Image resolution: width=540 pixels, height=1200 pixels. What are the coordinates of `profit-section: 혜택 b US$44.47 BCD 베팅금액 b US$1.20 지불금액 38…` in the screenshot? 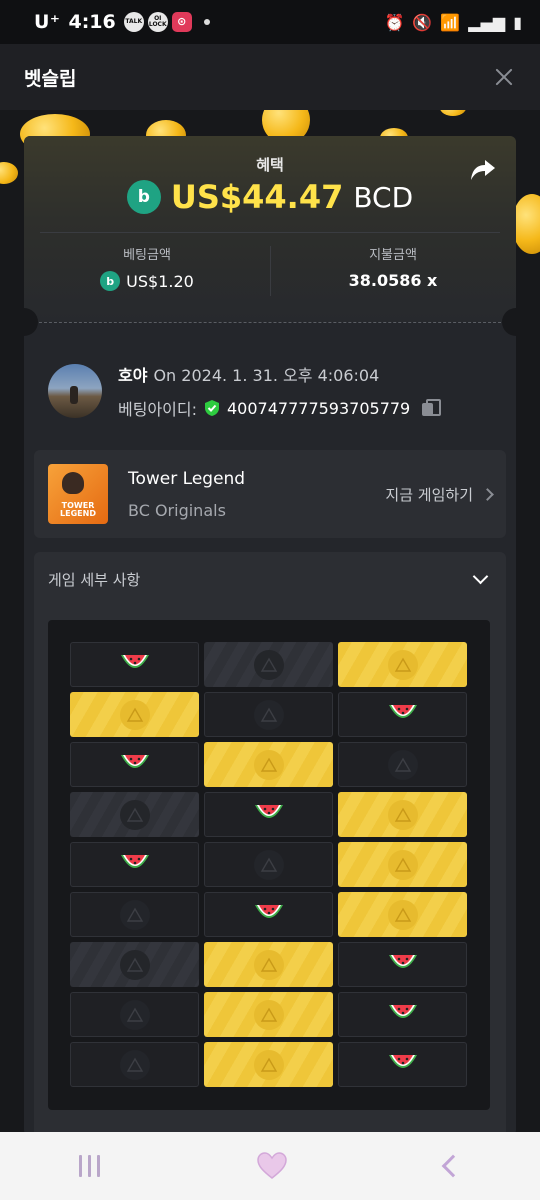 It's located at (270, 229).